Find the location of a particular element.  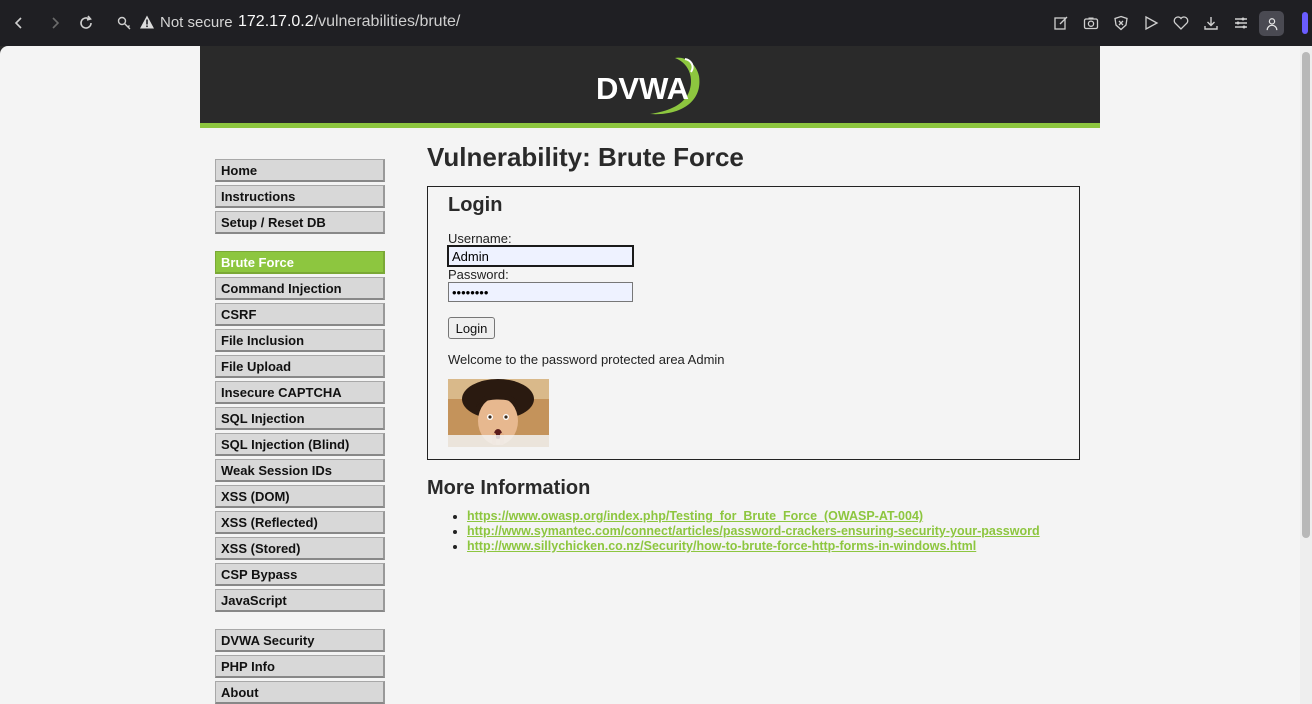

site-header: DVWA is located at coordinates (650, 87).